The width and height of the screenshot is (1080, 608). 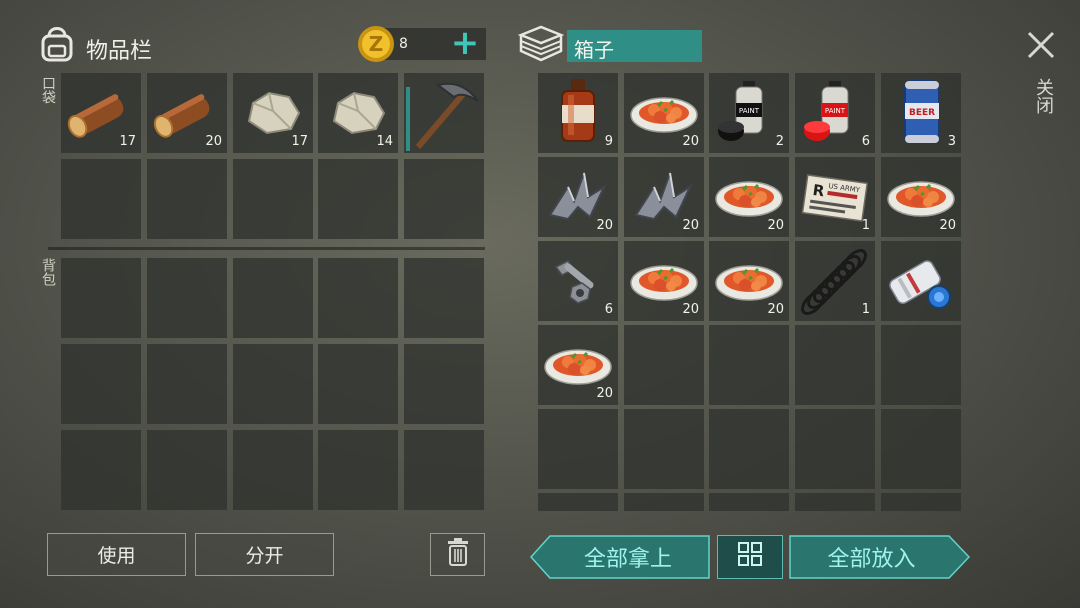 I want to click on close-icon, so click(x=1041, y=45).